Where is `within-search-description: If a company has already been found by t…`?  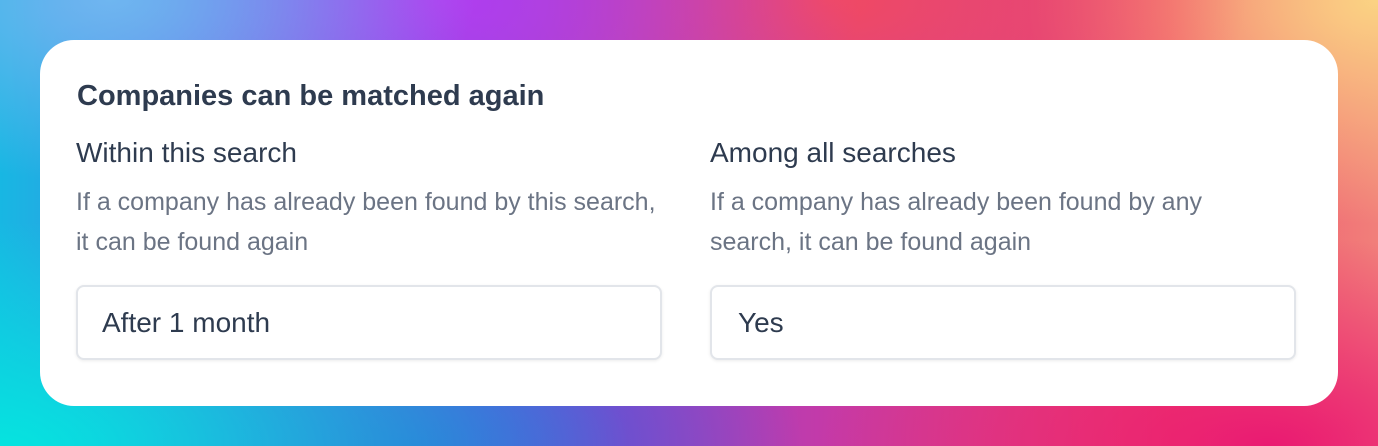 within-search-description: If a company has already been found by t… is located at coordinates (366, 222).